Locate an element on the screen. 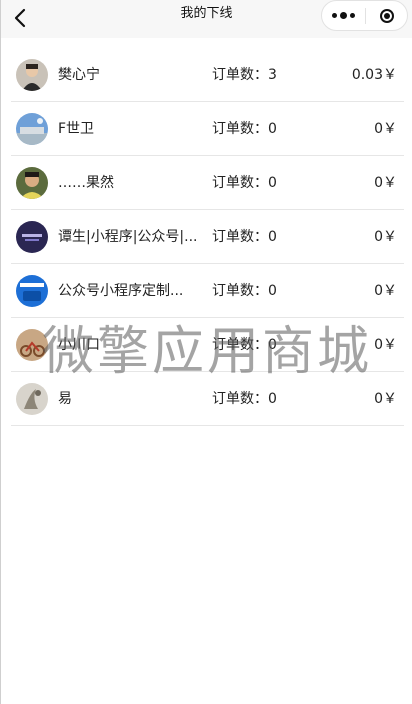 The image size is (412, 704). list-item: F世卫 订单数：0 0￥ is located at coordinates (206, 129).